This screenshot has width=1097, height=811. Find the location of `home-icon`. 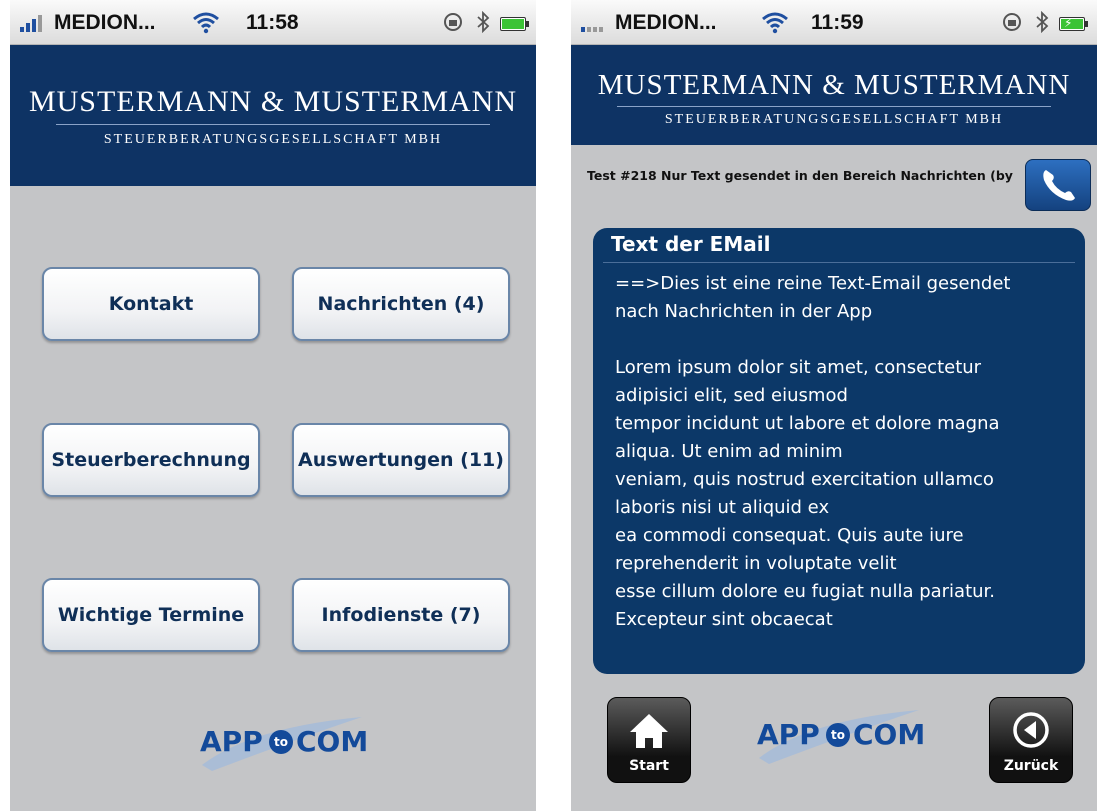

home-icon is located at coordinates (649, 731).